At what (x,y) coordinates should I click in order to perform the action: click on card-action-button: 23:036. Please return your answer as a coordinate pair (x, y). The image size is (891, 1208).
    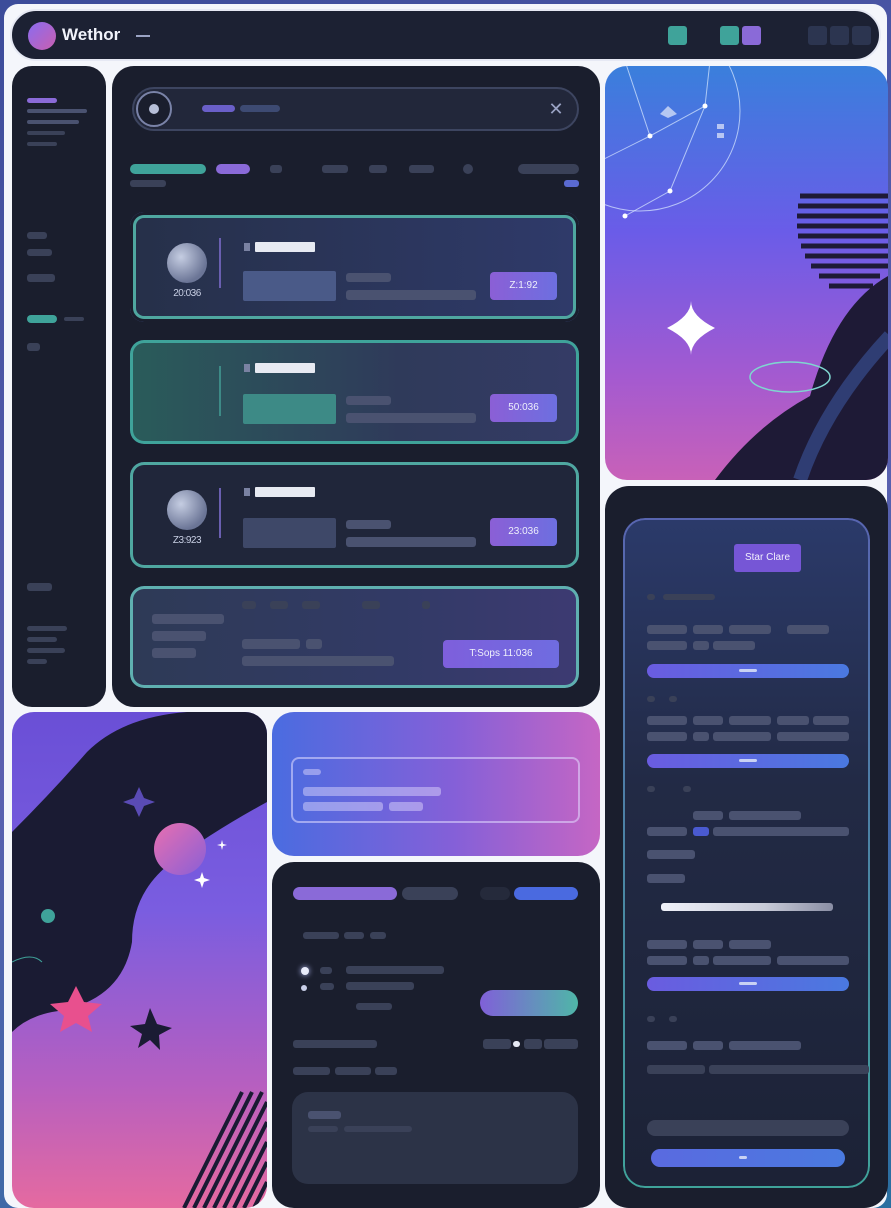
    Looking at the image, I should click on (523, 532).